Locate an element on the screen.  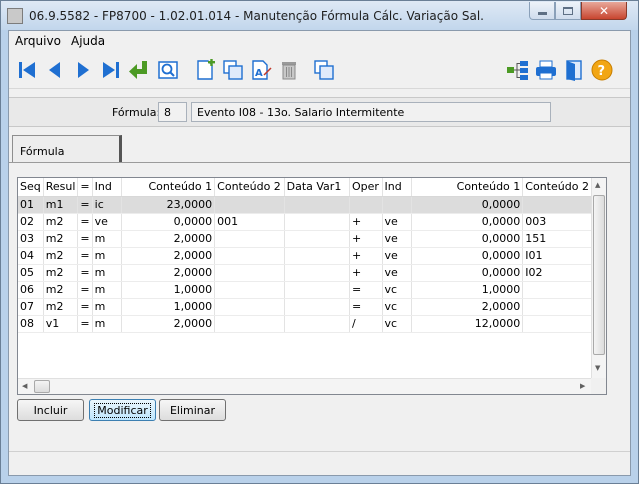
table-cell: vc is located at coordinates (397, 307).